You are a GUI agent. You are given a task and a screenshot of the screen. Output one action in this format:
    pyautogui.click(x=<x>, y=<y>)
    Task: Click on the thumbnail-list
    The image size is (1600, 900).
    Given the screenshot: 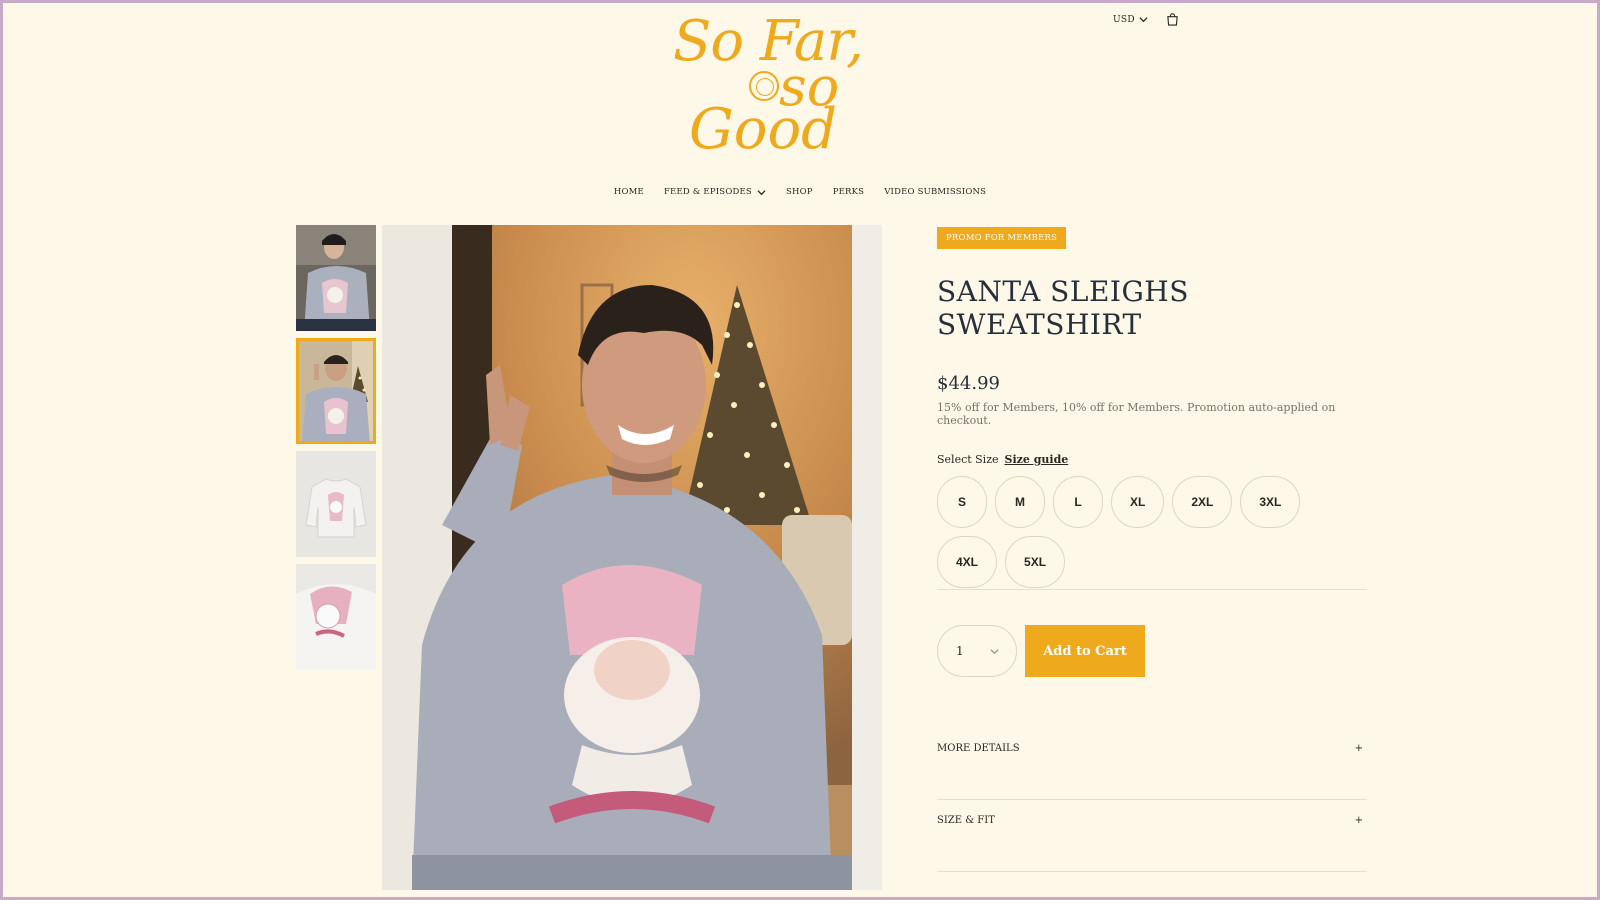 What is the action you would take?
    pyautogui.click(x=336, y=451)
    